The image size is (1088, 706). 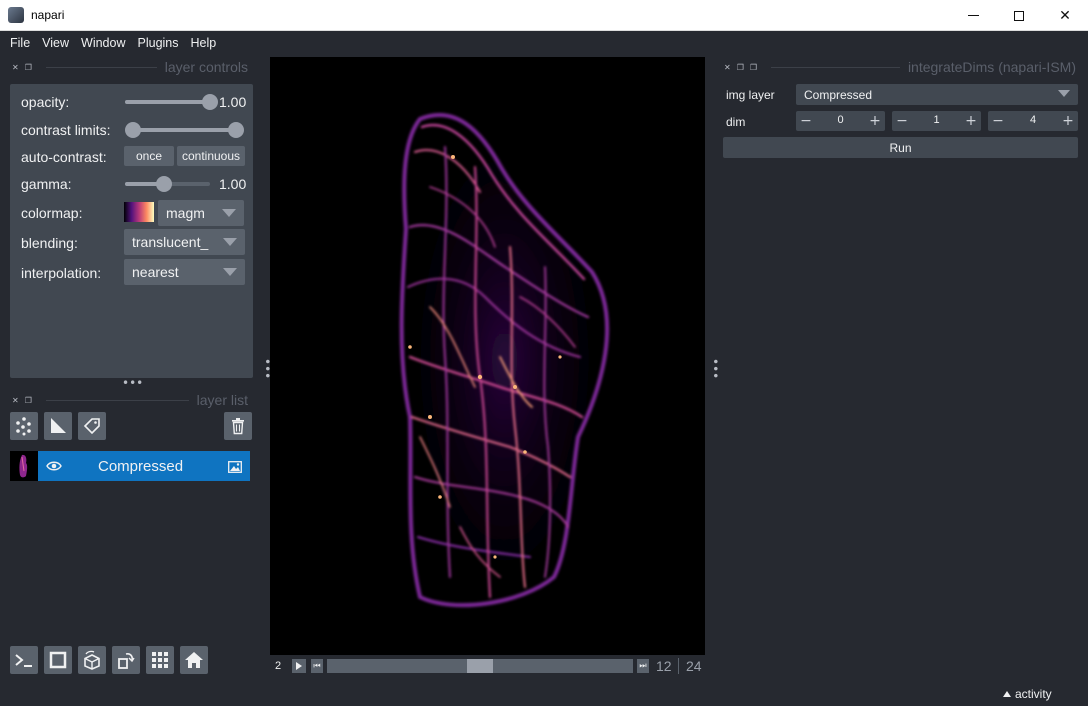 I want to click on home-icon, so click(x=194, y=660).